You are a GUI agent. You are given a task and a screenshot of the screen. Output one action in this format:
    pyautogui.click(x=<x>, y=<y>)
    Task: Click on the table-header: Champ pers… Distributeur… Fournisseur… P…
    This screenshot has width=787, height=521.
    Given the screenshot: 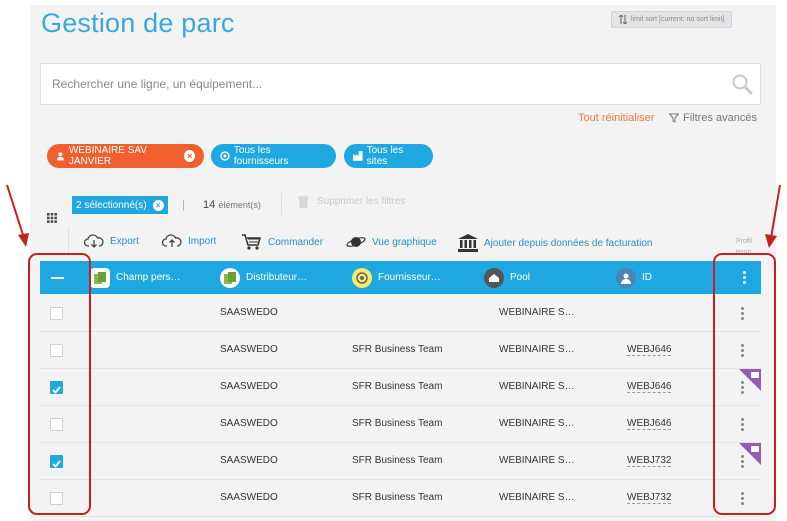 What is the action you would take?
    pyautogui.click(x=400, y=277)
    